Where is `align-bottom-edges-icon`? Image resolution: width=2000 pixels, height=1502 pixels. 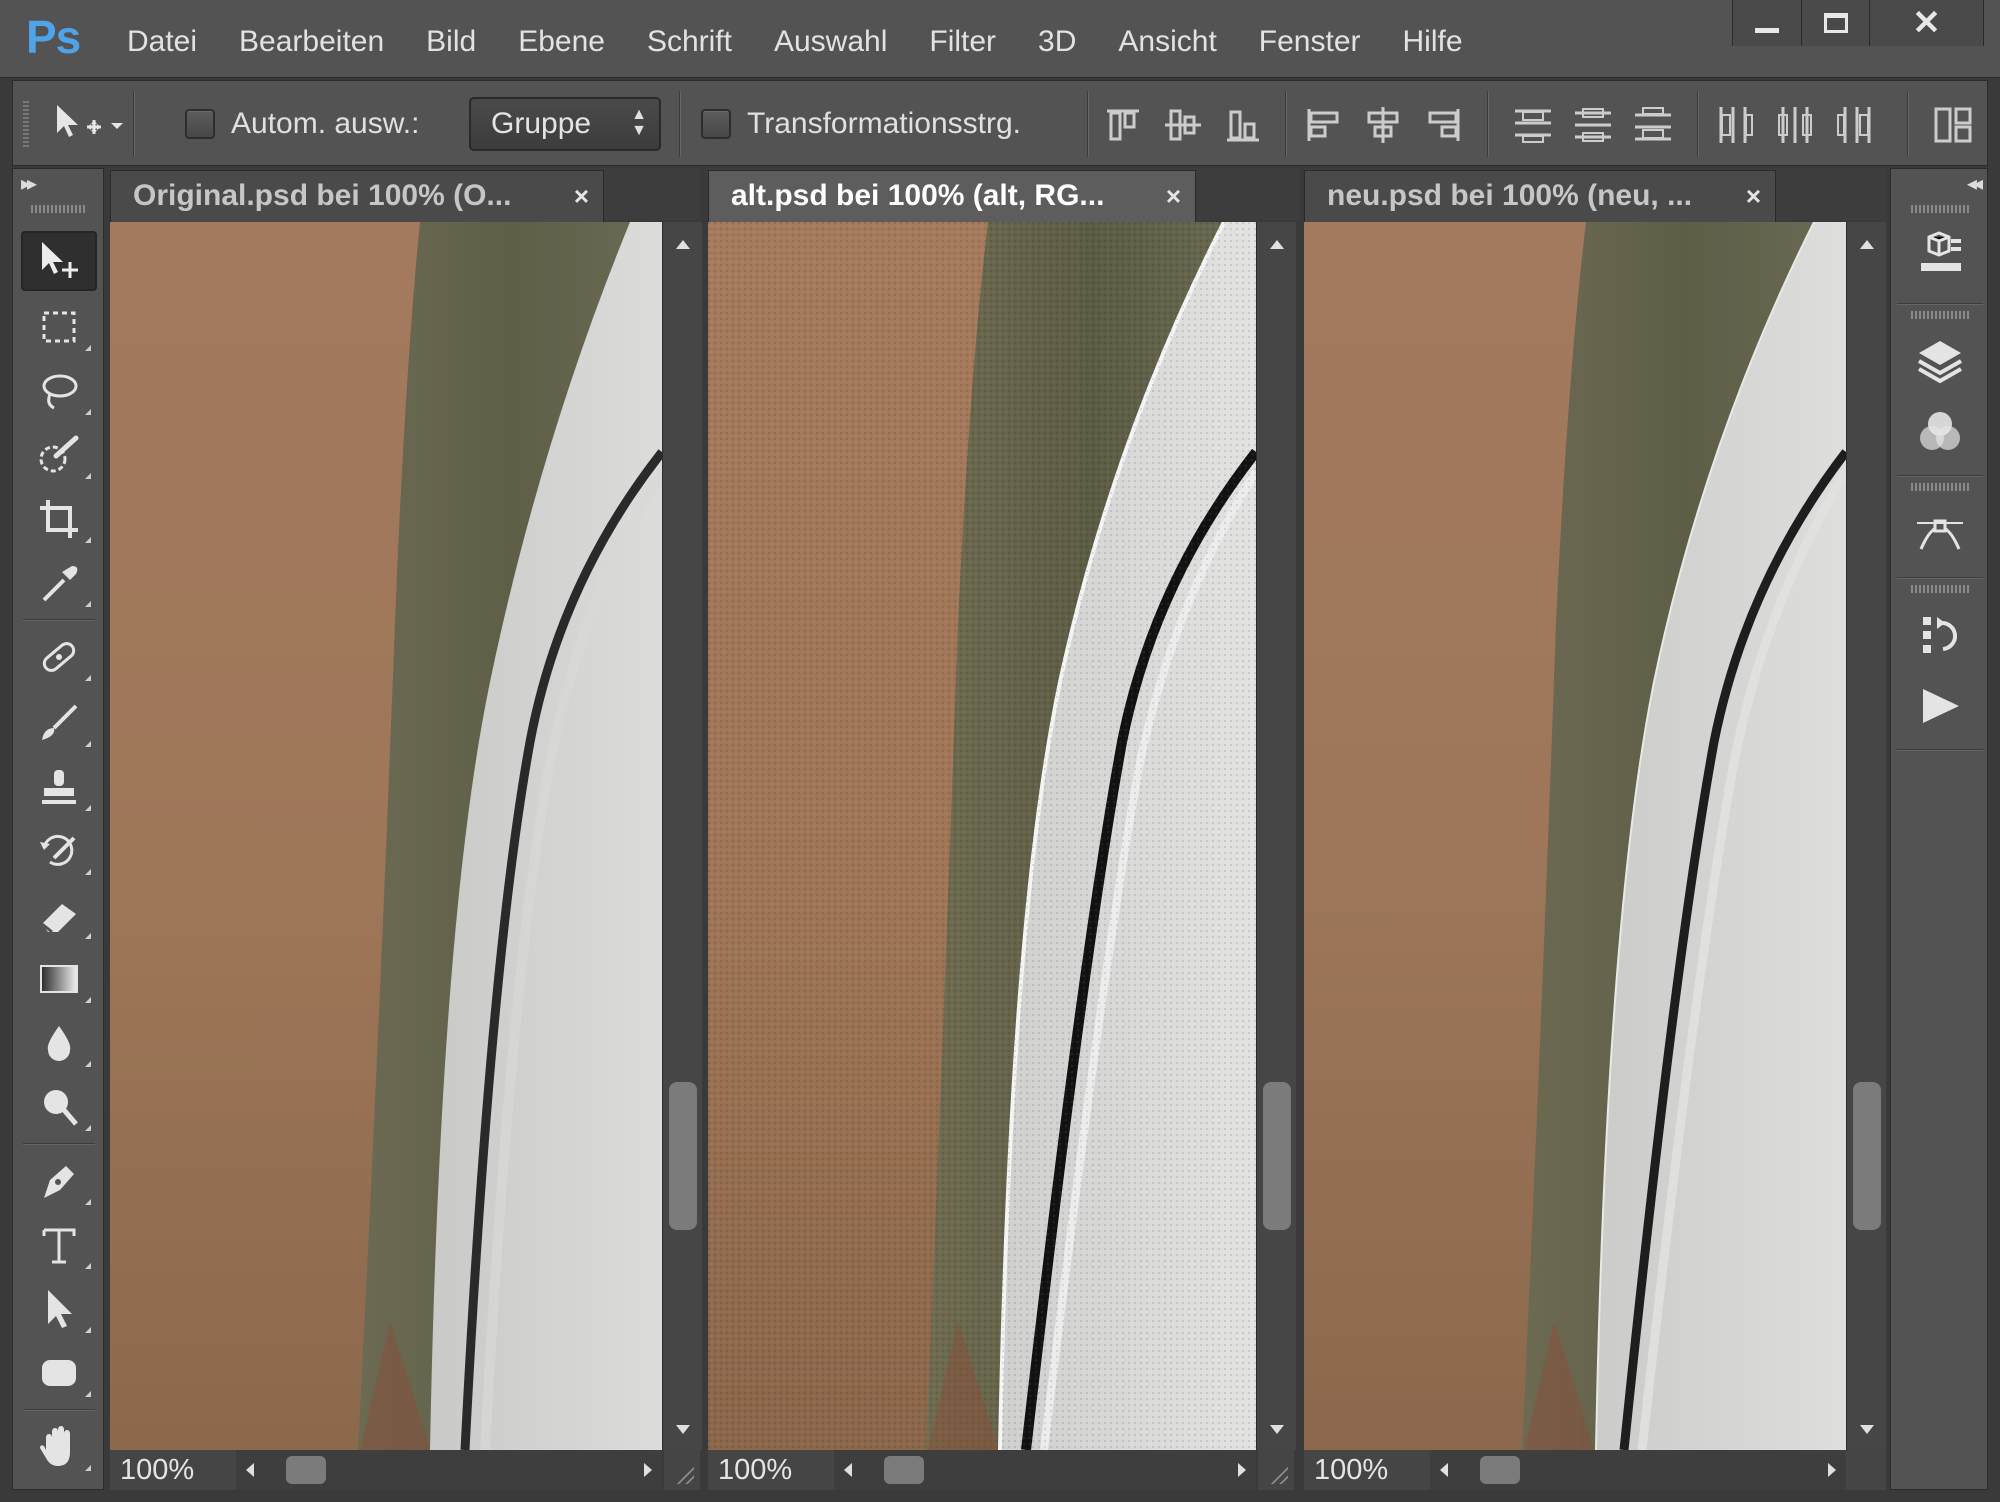 align-bottom-edges-icon is located at coordinates (1243, 125).